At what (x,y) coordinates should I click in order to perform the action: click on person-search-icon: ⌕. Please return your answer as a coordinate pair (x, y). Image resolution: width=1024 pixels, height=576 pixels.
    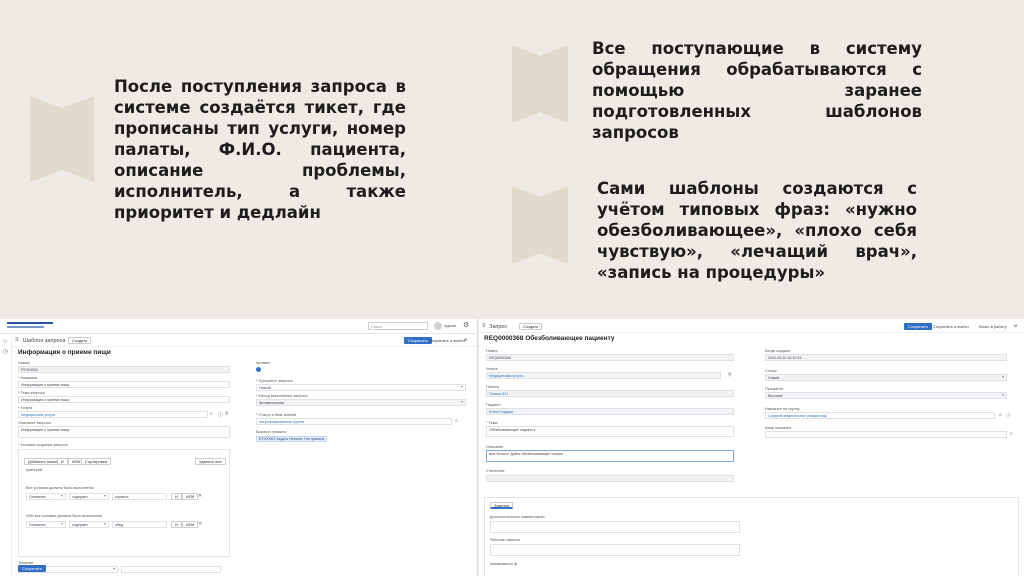
    Looking at the image, I should click on (1011, 434).